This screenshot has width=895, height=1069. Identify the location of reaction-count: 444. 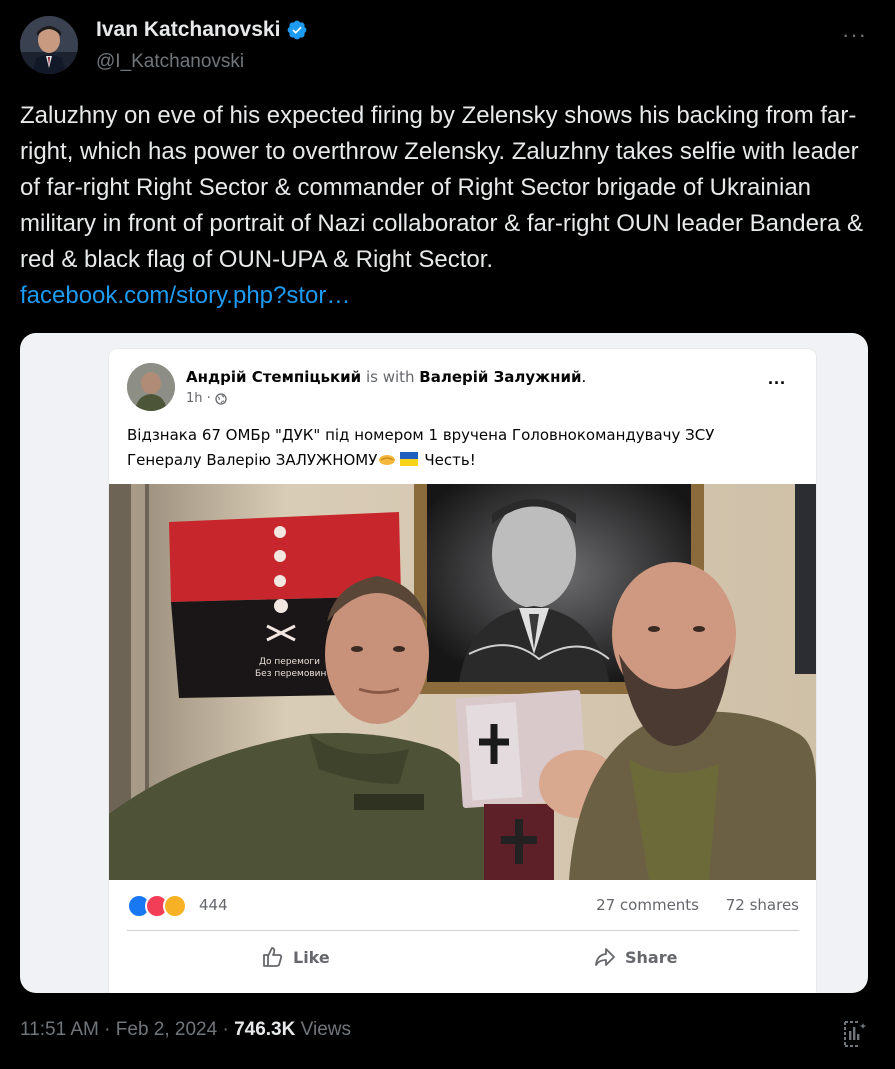
(213, 905).